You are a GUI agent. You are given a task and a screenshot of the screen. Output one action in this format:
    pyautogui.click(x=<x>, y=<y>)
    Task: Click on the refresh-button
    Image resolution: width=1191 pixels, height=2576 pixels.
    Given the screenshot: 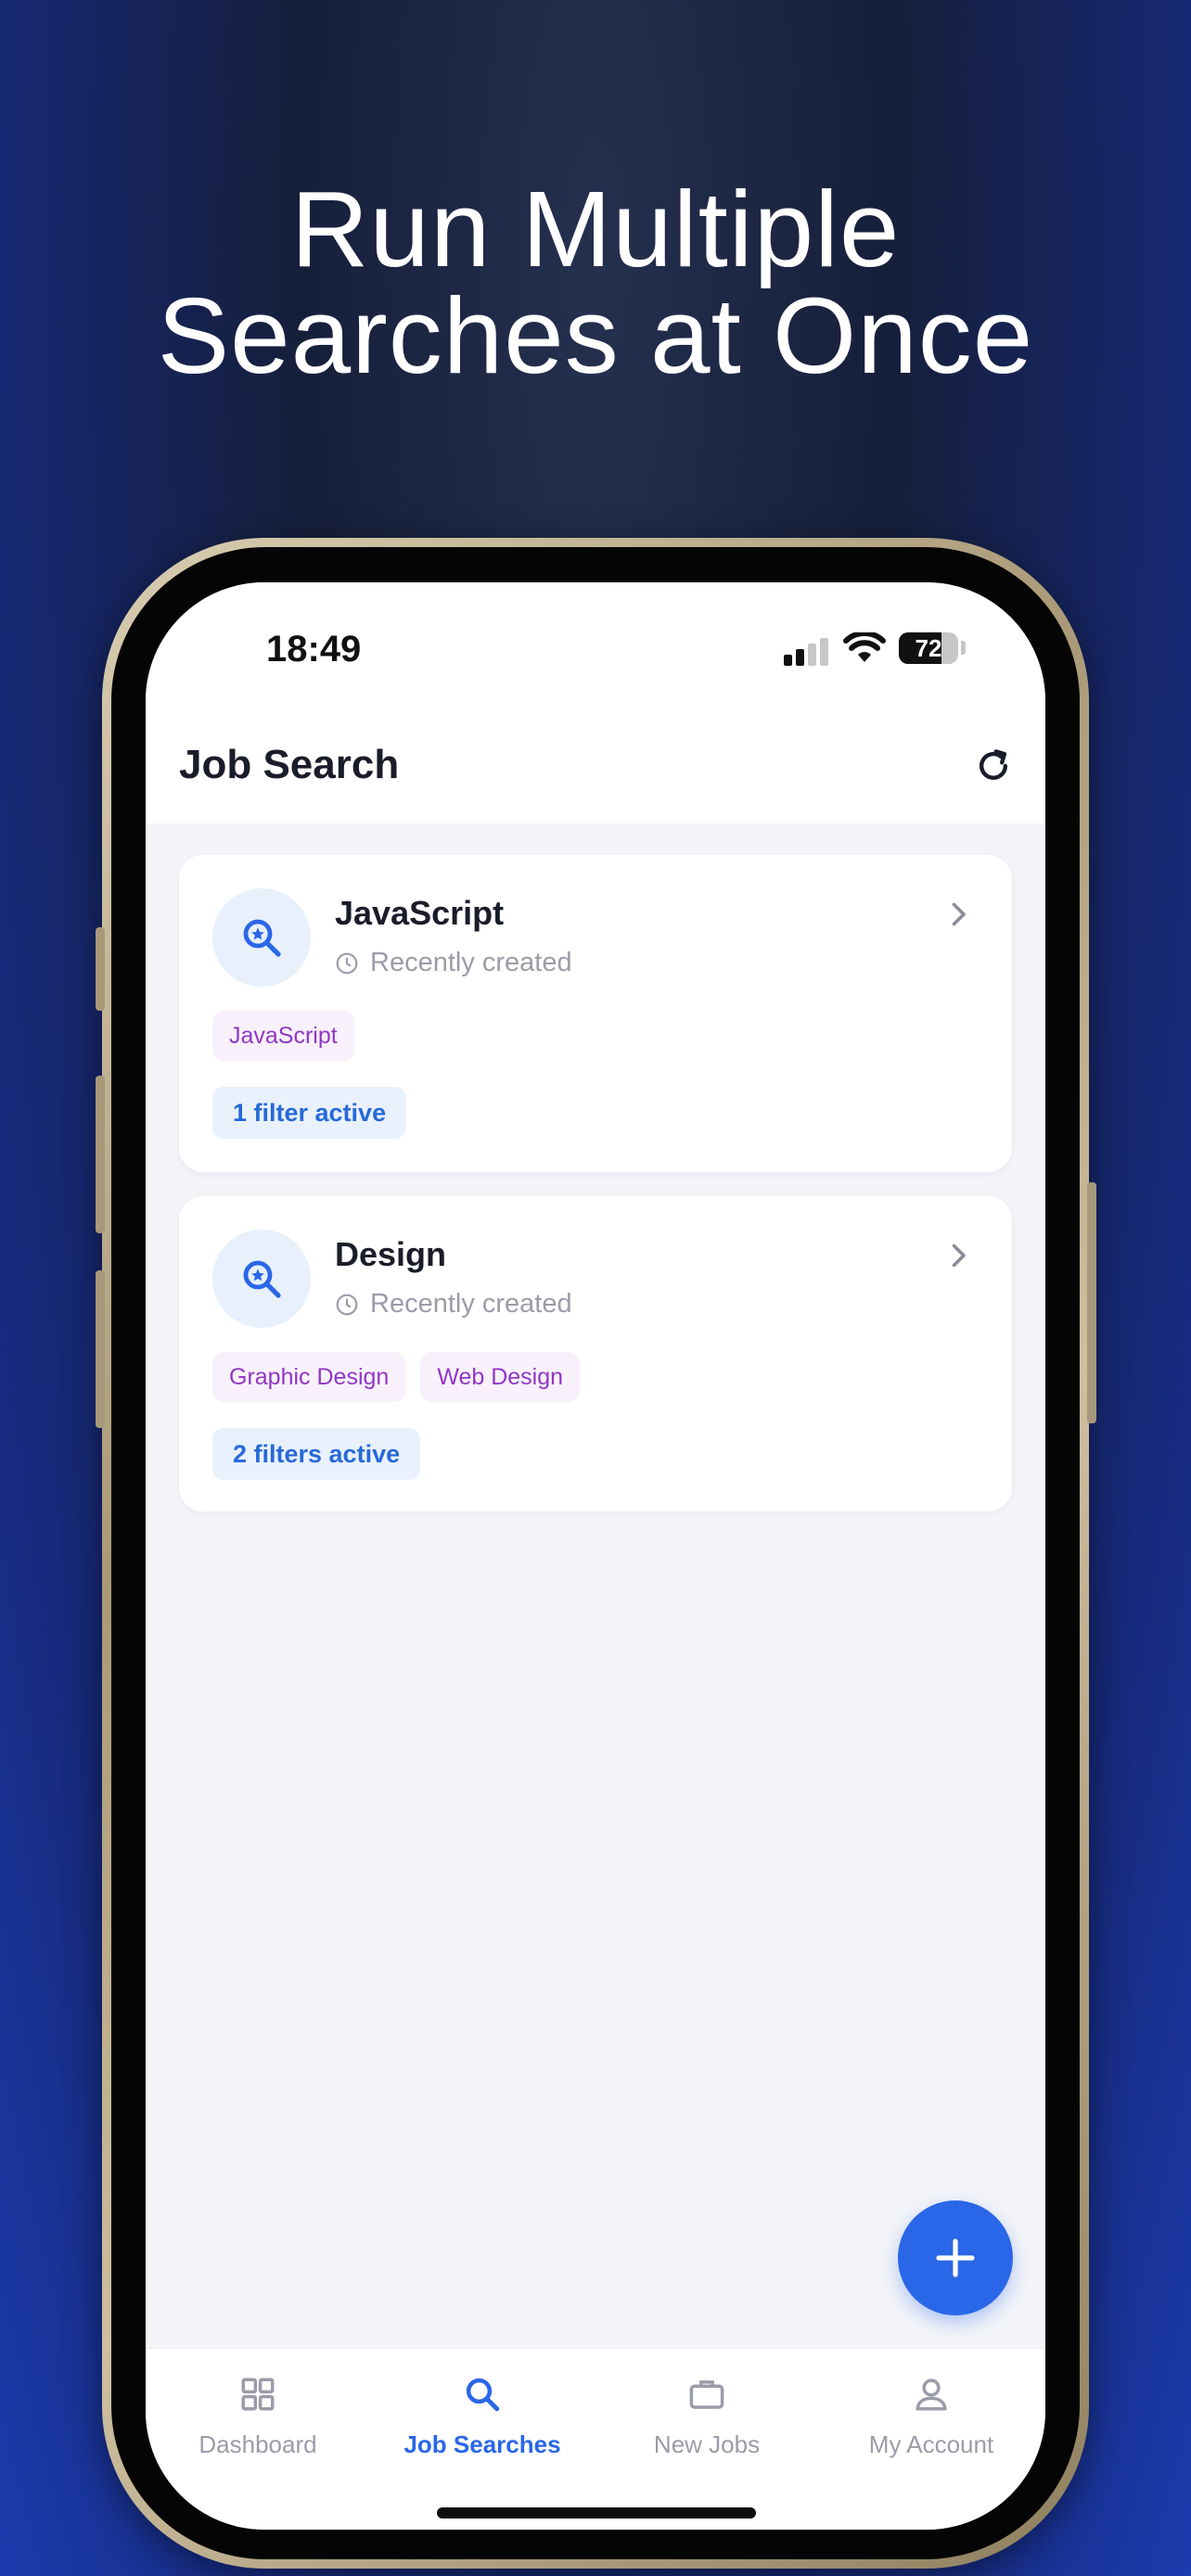 What is the action you would take?
    pyautogui.click(x=996, y=769)
    